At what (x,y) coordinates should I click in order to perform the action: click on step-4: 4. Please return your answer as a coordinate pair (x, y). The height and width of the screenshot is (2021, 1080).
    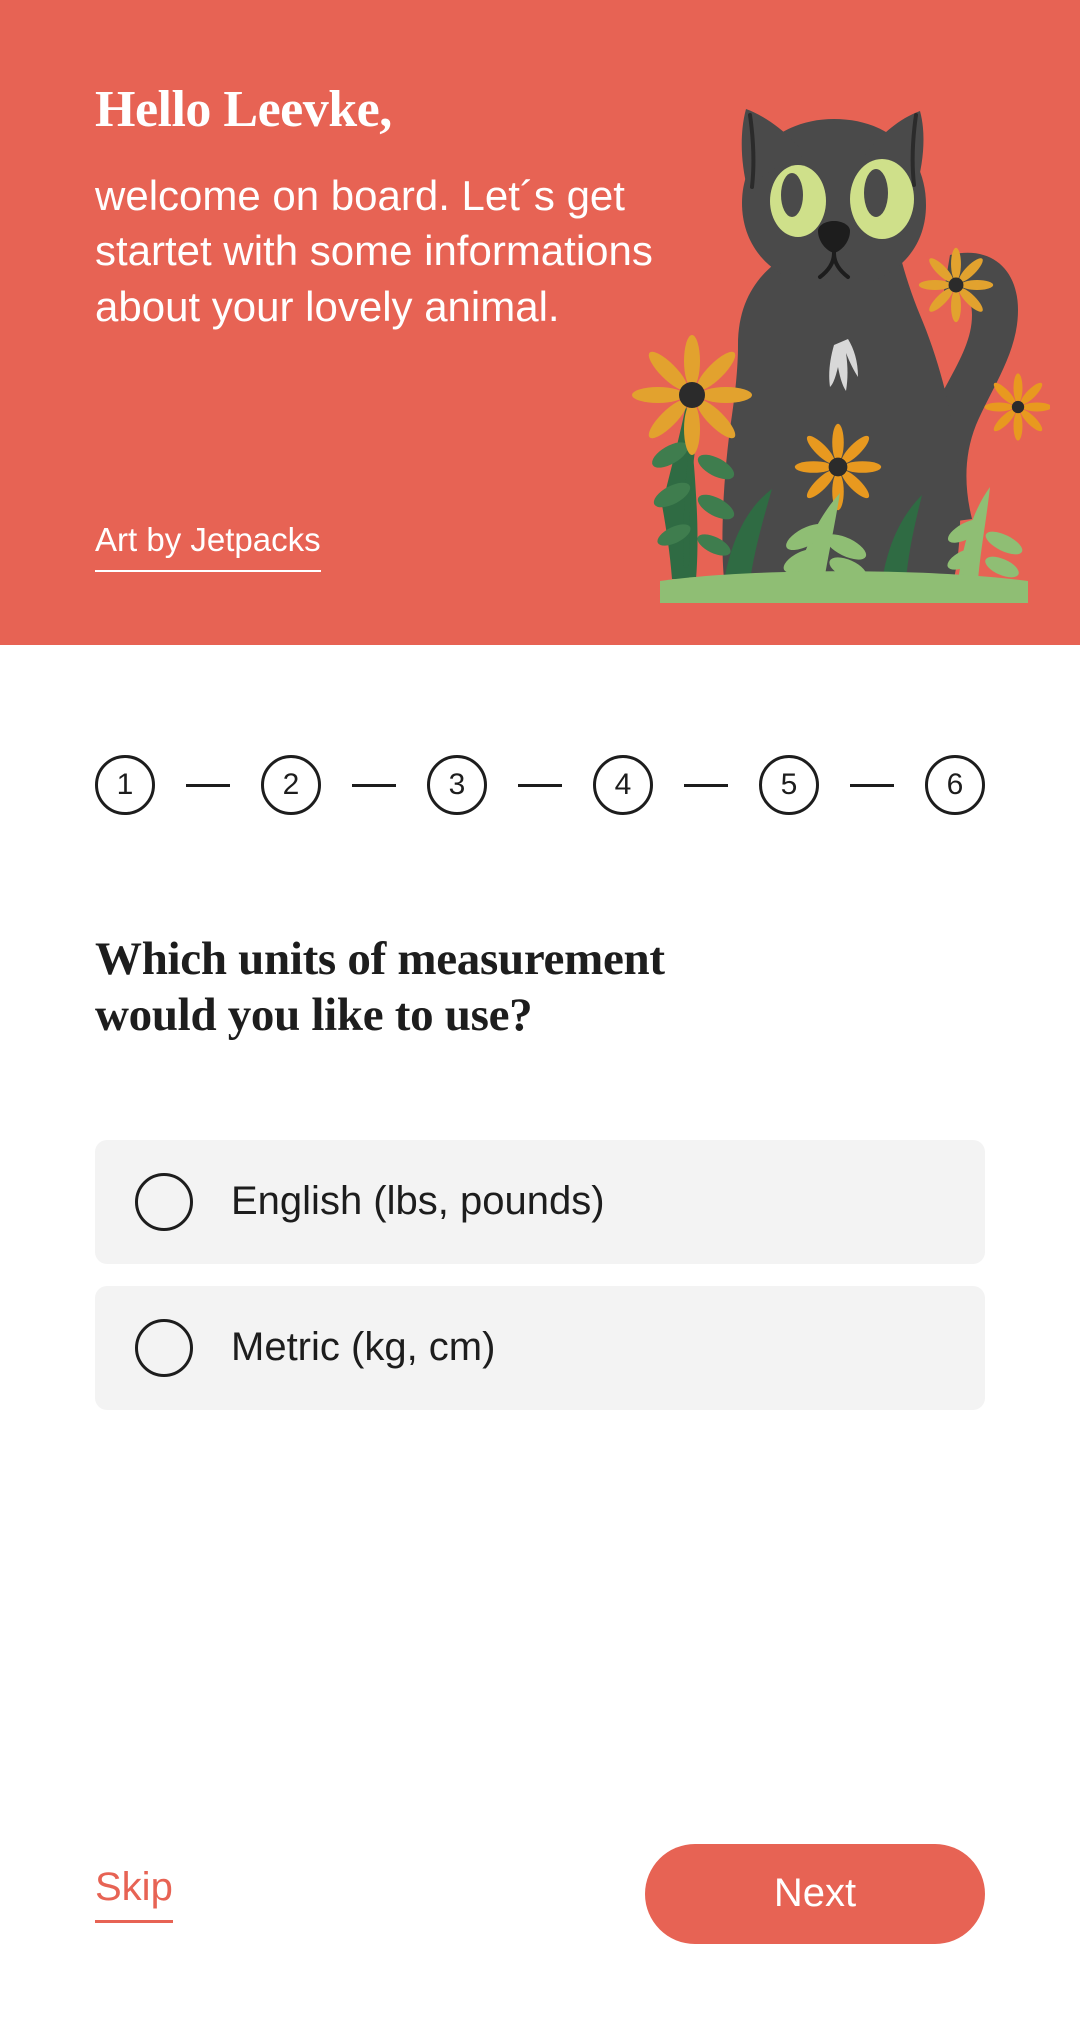
    Looking at the image, I should click on (623, 785).